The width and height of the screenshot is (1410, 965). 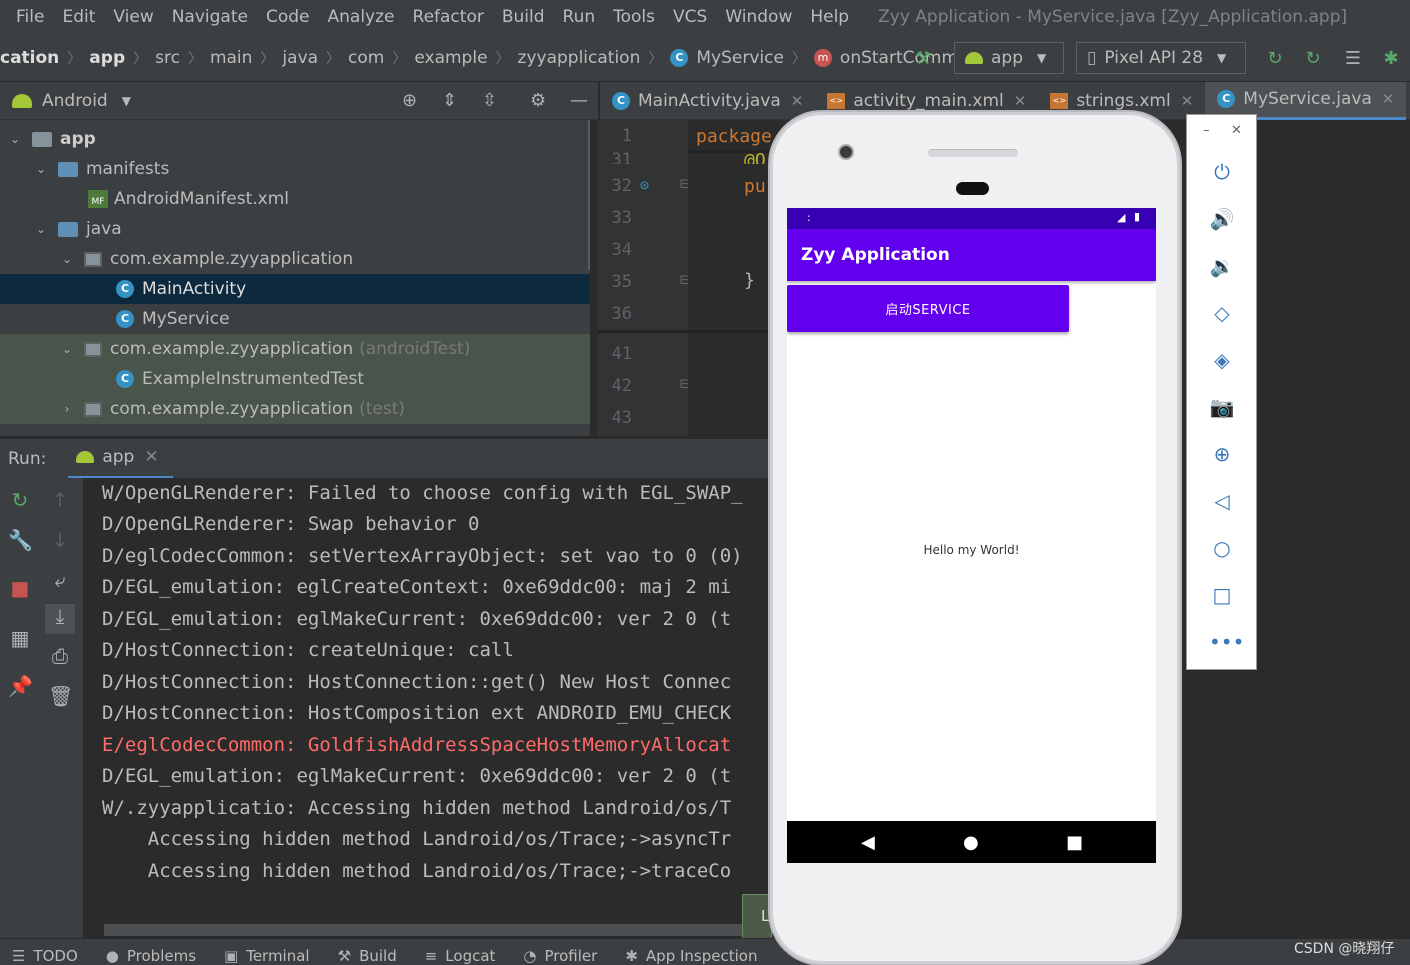 What do you see at coordinates (434, 930) in the screenshot?
I see `console-horizontal-scrollbar` at bounding box center [434, 930].